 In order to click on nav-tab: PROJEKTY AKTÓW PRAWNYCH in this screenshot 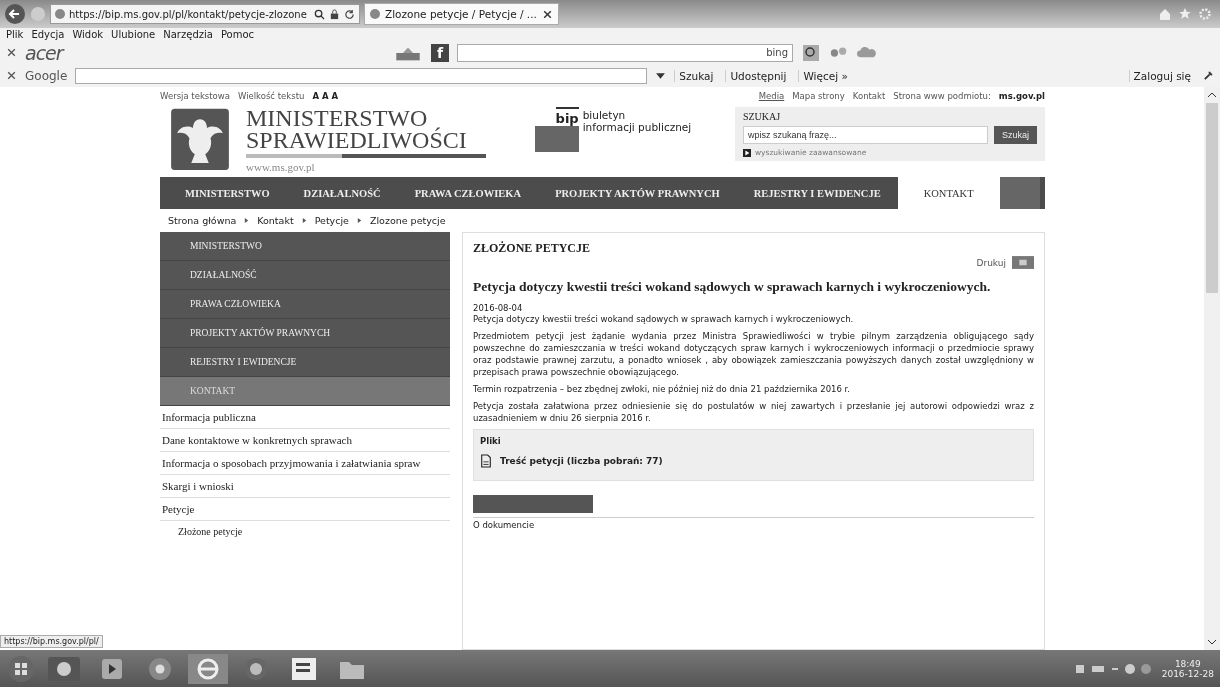, I will do `click(637, 193)`.